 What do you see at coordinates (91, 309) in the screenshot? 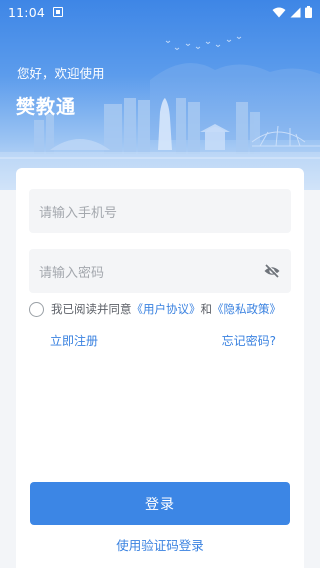
I see `agreement-prefix: 我已阅读并同意` at bounding box center [91, 309].